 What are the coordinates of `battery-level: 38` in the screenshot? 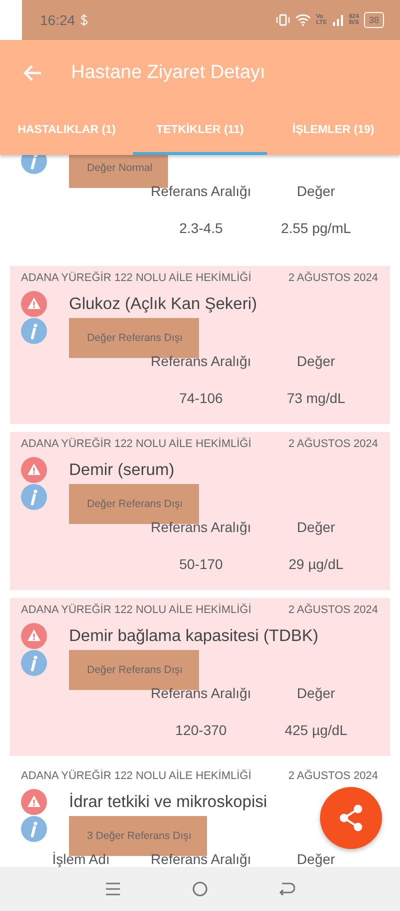 It's located at (374, 20).